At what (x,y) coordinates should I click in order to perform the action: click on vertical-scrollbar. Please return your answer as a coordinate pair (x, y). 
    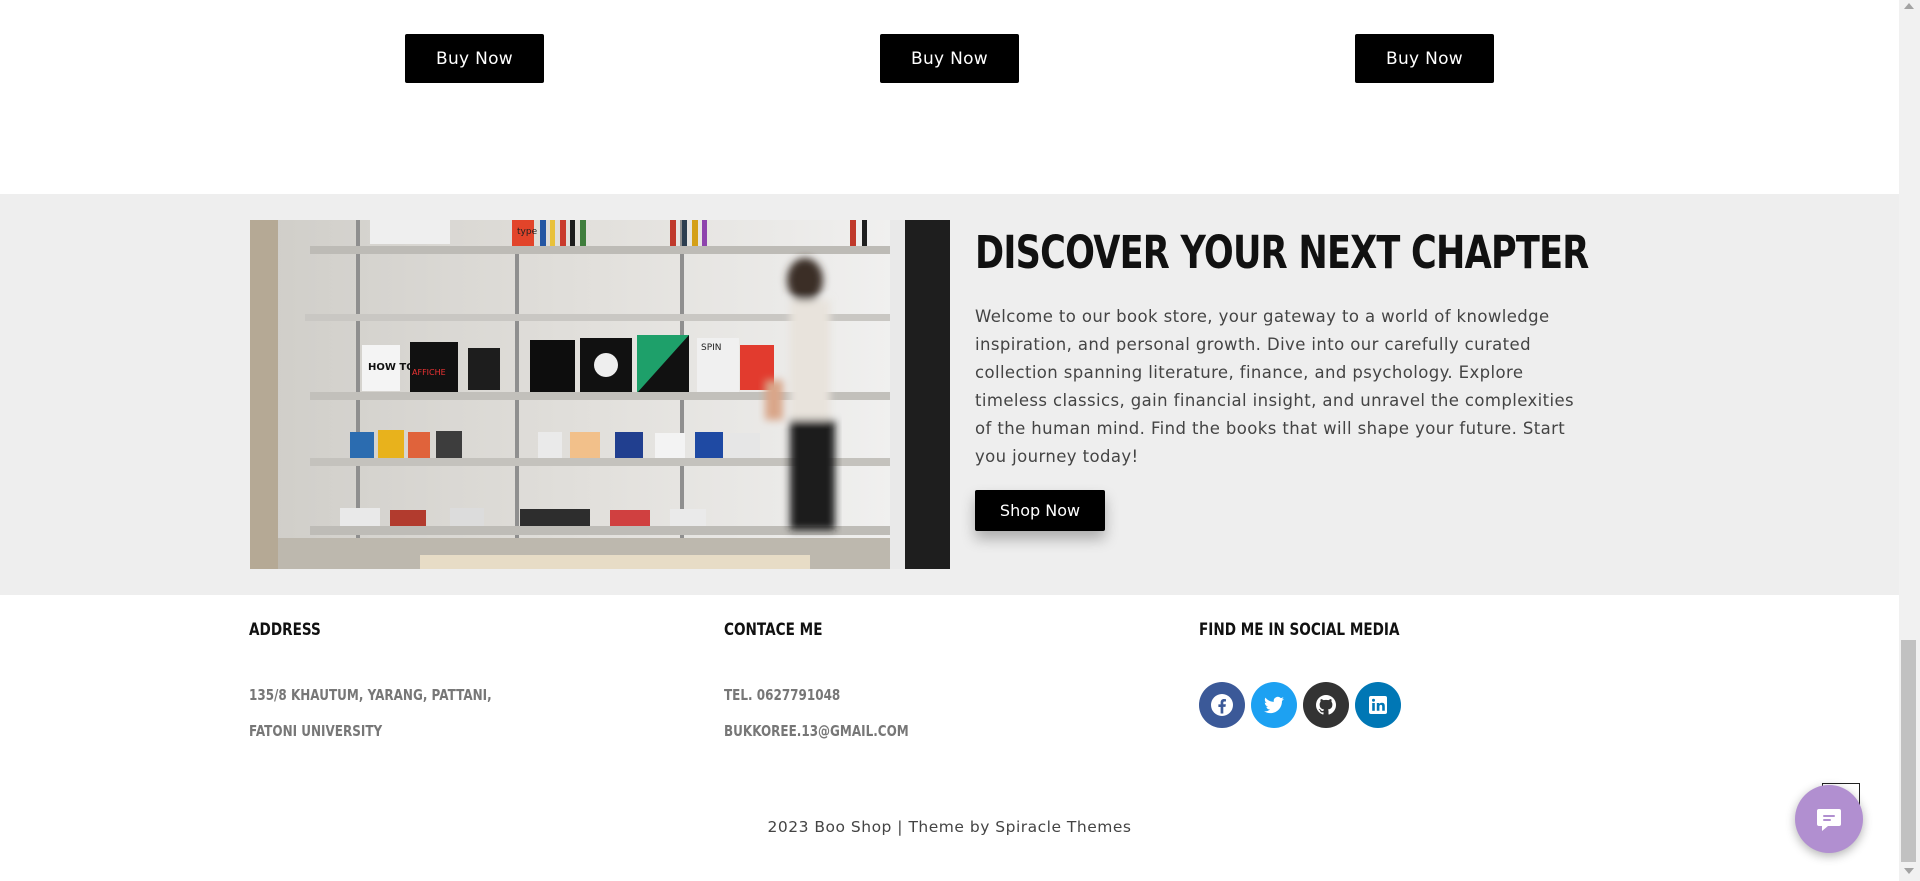
    Looking at the image, I should click on (1909, 440).